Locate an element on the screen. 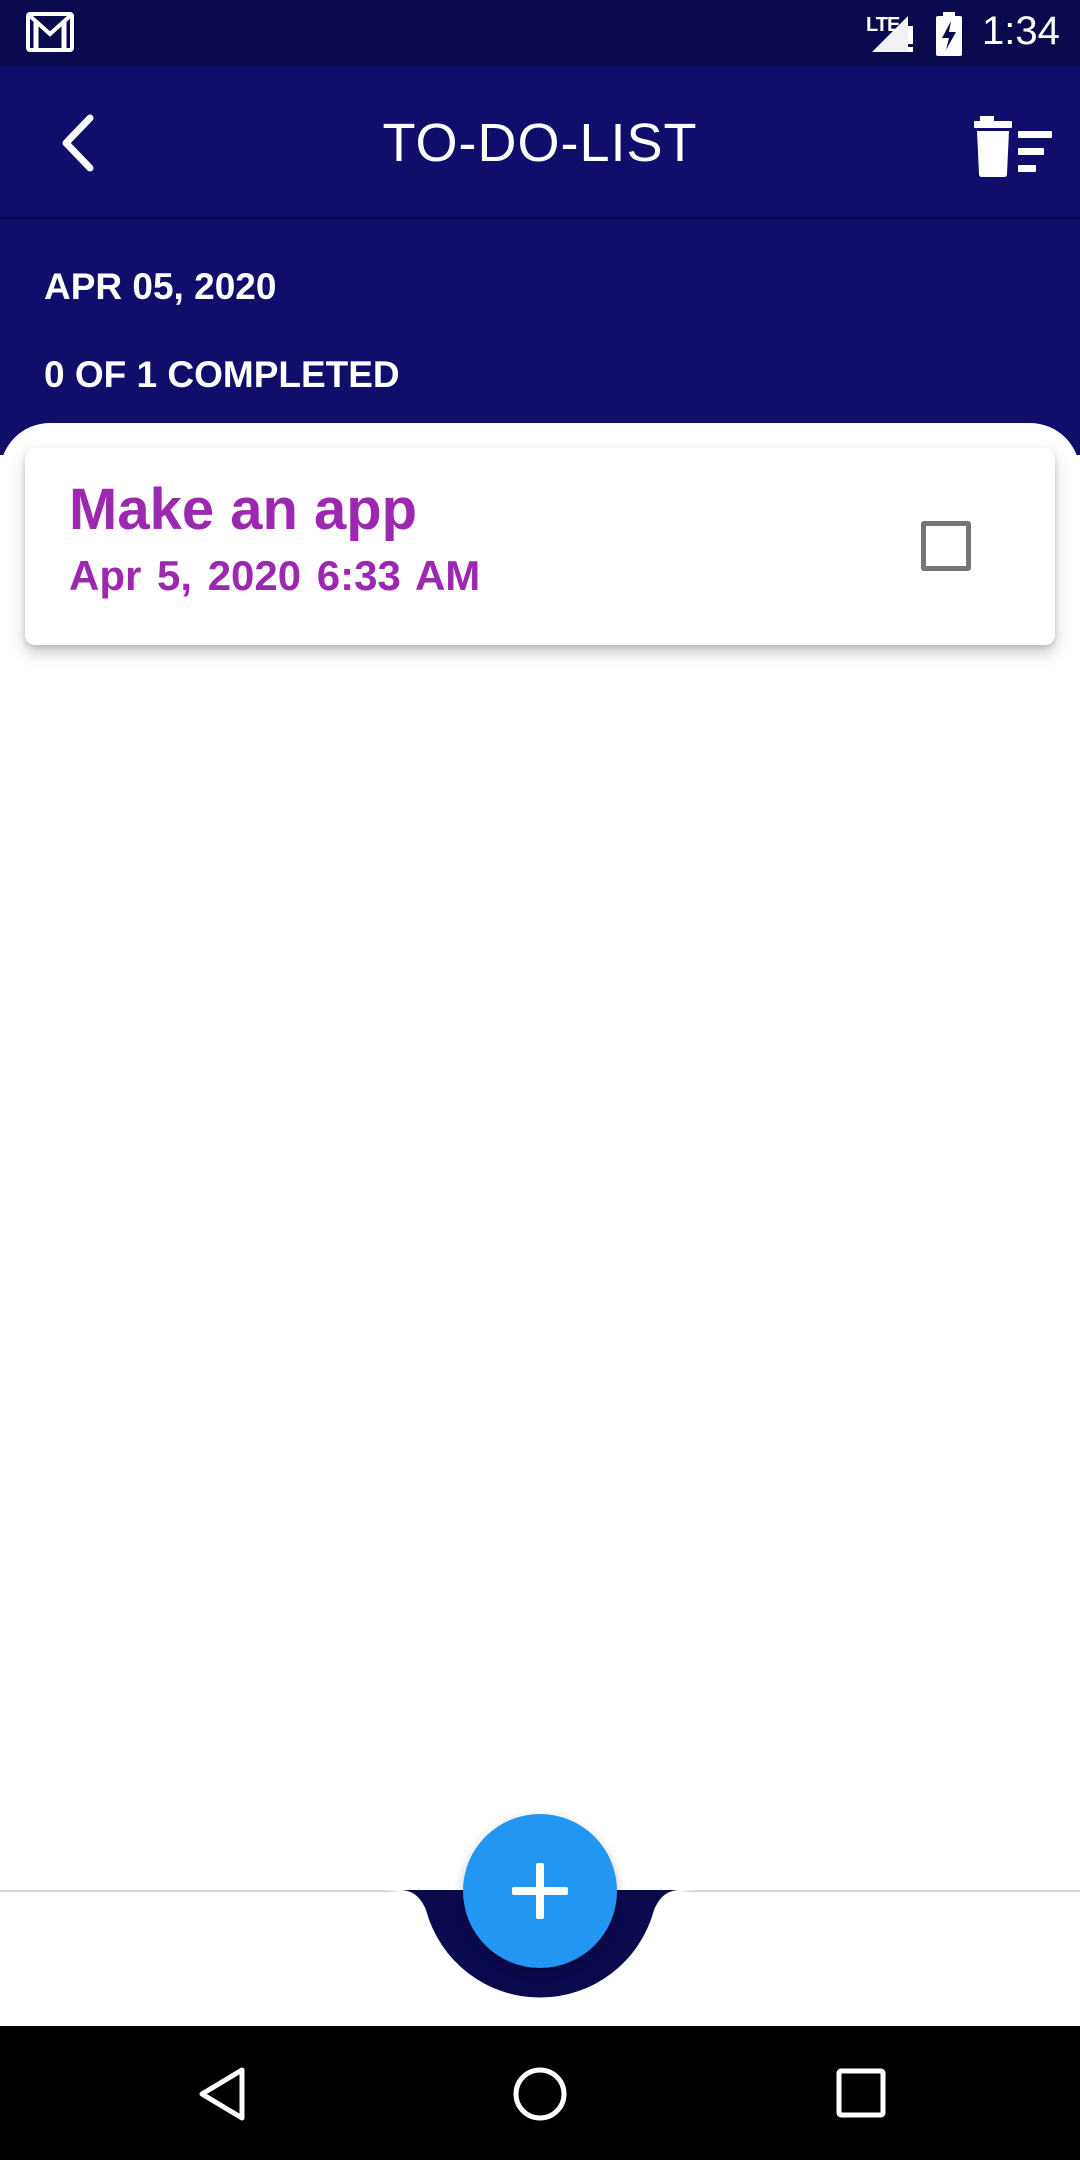  completion-count: 0 OF 1 COMPLETED is located at coordinates (222, 374).